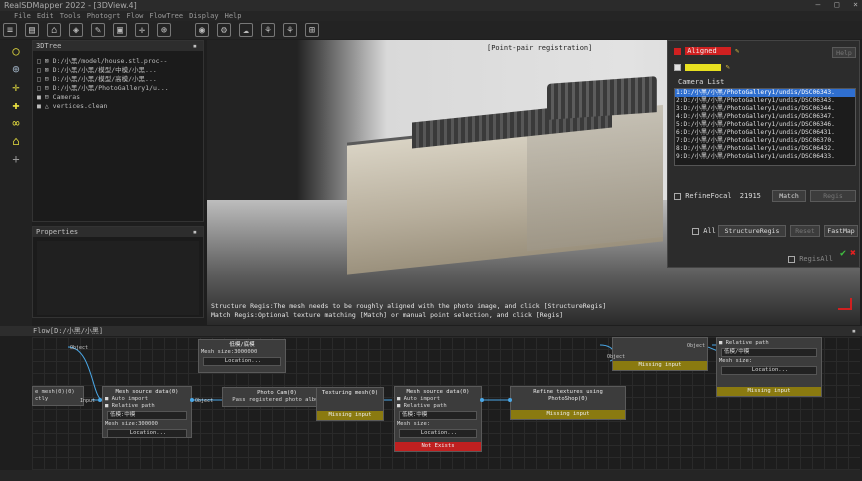  What do you see at coordinates (118, 272) in the screenshot?
I see `properties-panel: Properties ▪` at bounding box center [118, 272].